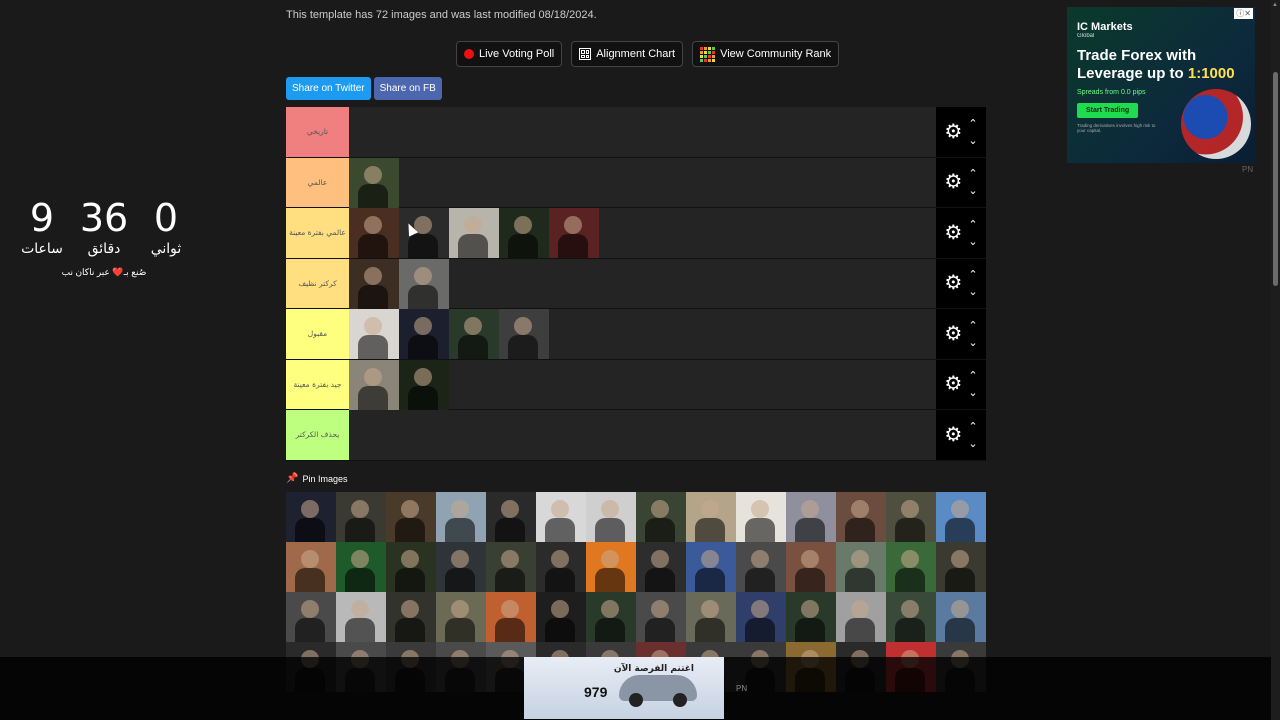 The width and height of the screenshot is (1280, 720). Describe the element at coordinates (317, 132) in the screenshot. I see `tier-label: تاريخي` at that location.